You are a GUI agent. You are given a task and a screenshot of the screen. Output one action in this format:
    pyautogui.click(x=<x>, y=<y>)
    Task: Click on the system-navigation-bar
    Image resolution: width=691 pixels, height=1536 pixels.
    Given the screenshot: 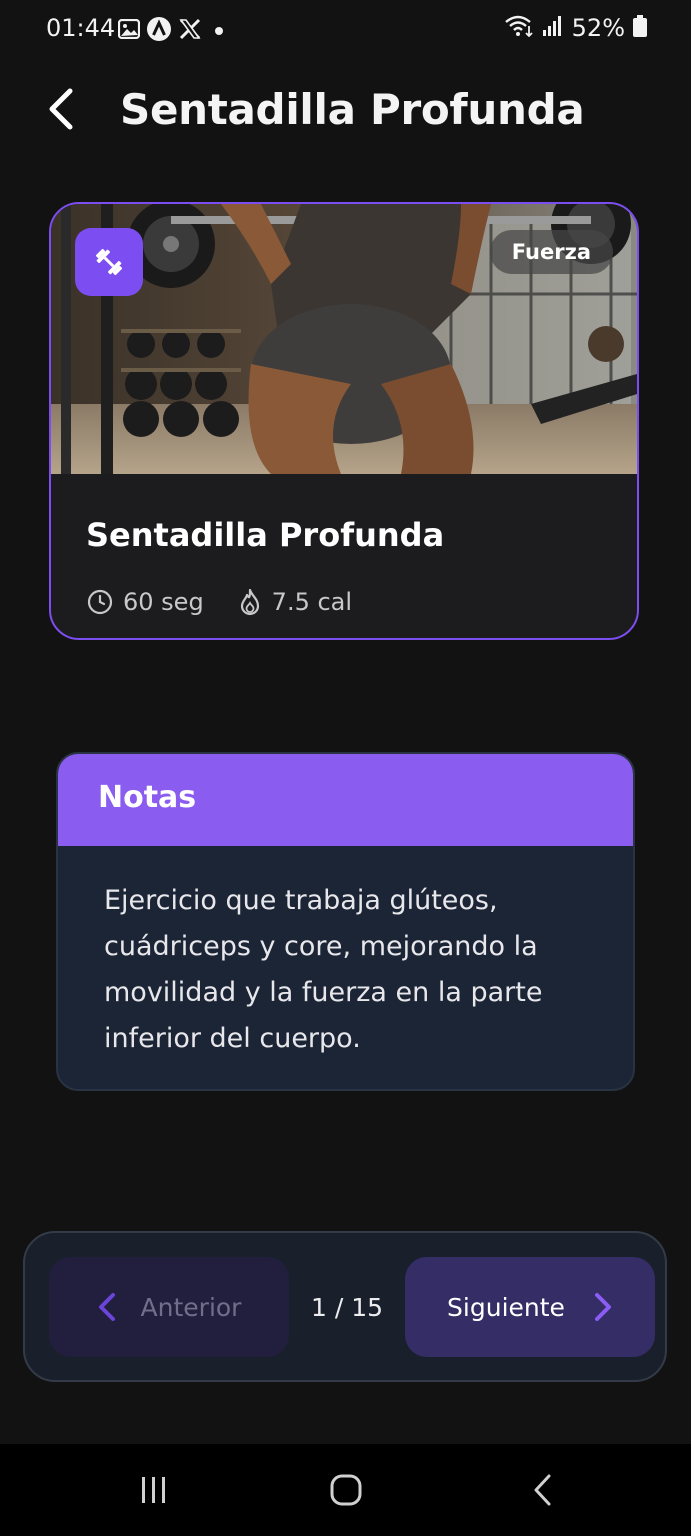 What is the action you would take?
    pyautogui.click(x=345, y=1490)
    